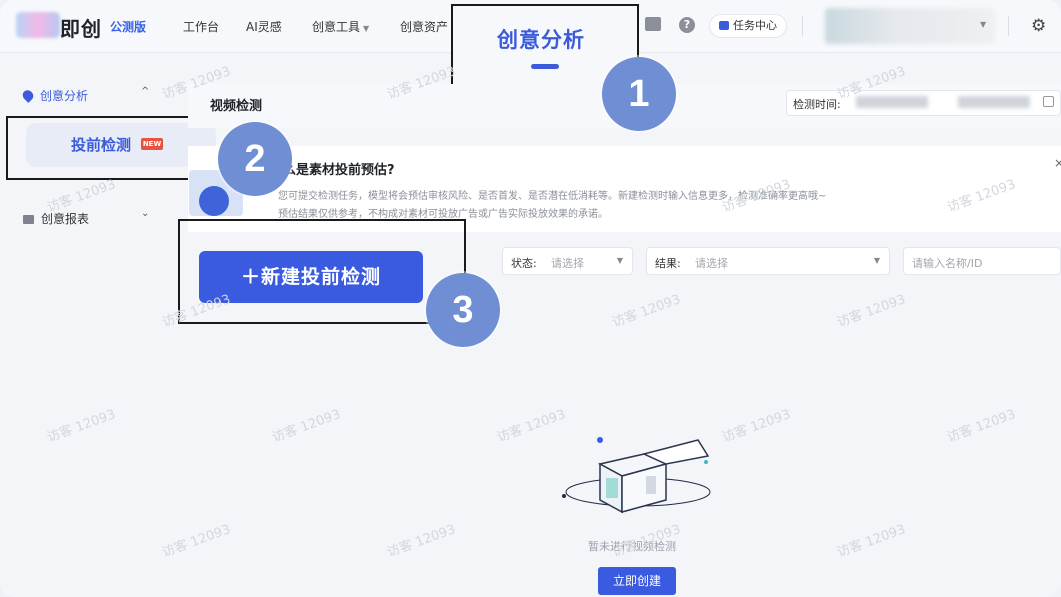 This screenshot has height=597, width=1061. Describe the element at coordinates (1057, 163) in the screenshot. I see `close-icon: ×` at that location.